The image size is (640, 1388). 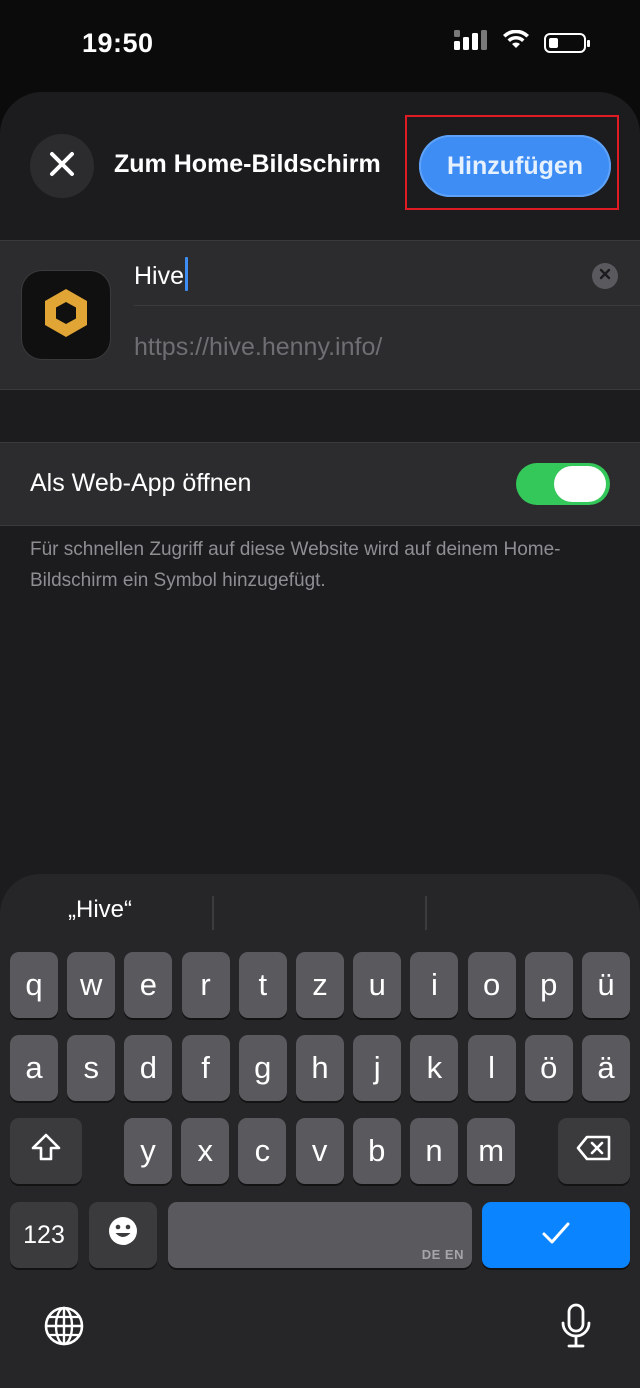 What do you see at coordinates (319, 1151) in the screenshot?
I see `letter-key: v` at bounding box center [319, 1151].